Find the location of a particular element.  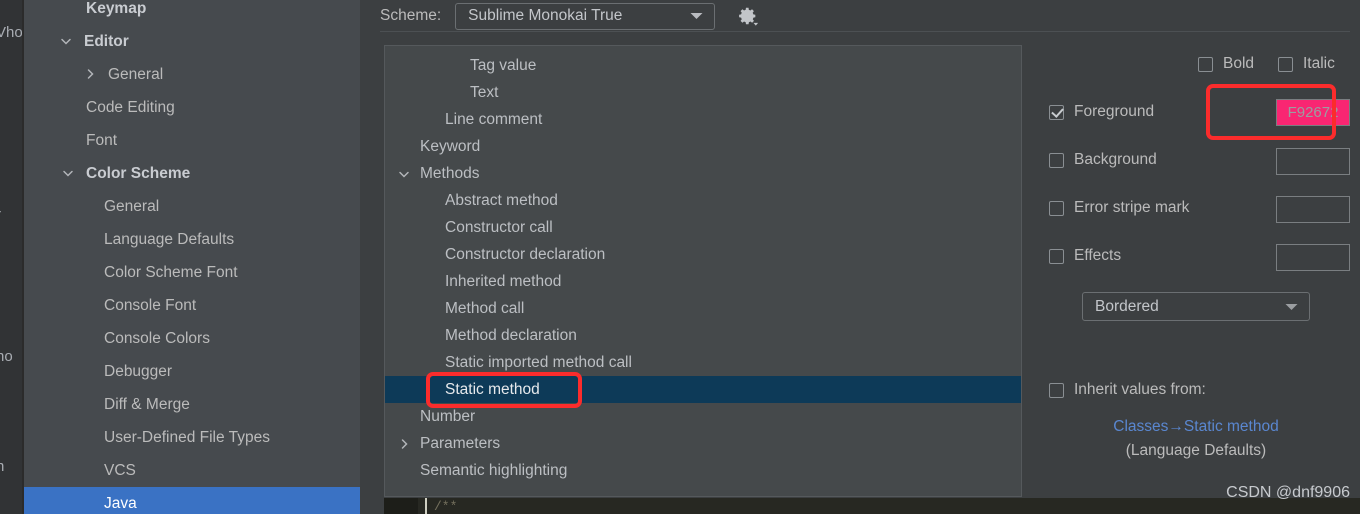

foreground-label: Foreground is located at coordinates (1114, 111).